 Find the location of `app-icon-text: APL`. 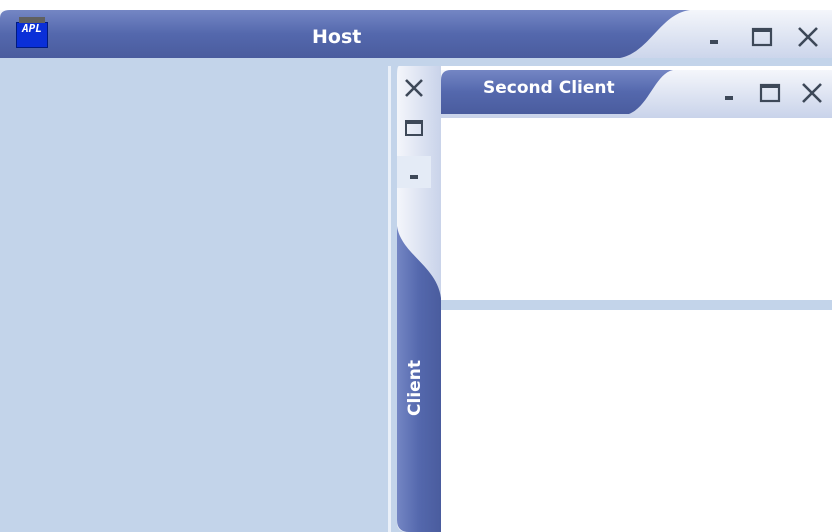

app-icon-text: APL is located at coordinates (32, 28).